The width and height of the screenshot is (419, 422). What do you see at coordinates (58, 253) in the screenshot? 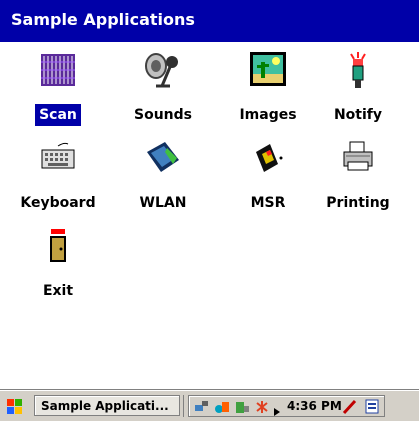
I see `exit-door-icon` at bounding box center [58, 253].